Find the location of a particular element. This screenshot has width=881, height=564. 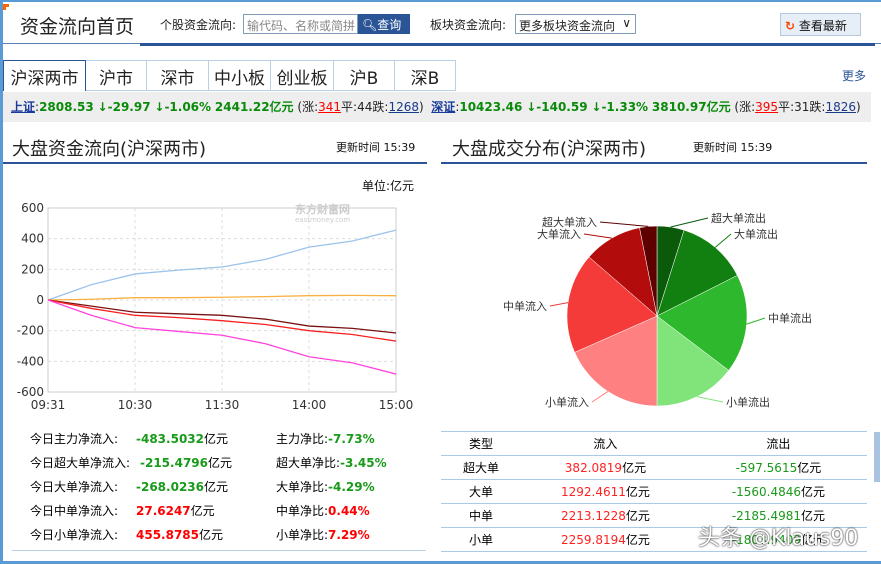

inflow-value: 2213.1228 is located at coordinates (593, 516).